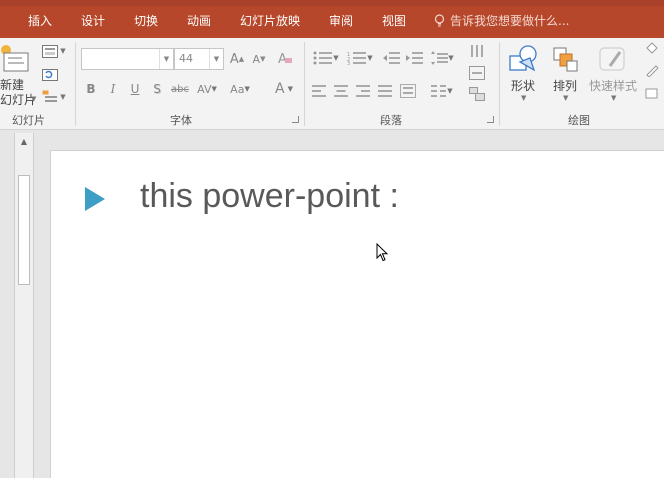 Image resolution: width=664 pixels, height=478 pixels. I want to click on outdent-glyph, so click(391, 58).